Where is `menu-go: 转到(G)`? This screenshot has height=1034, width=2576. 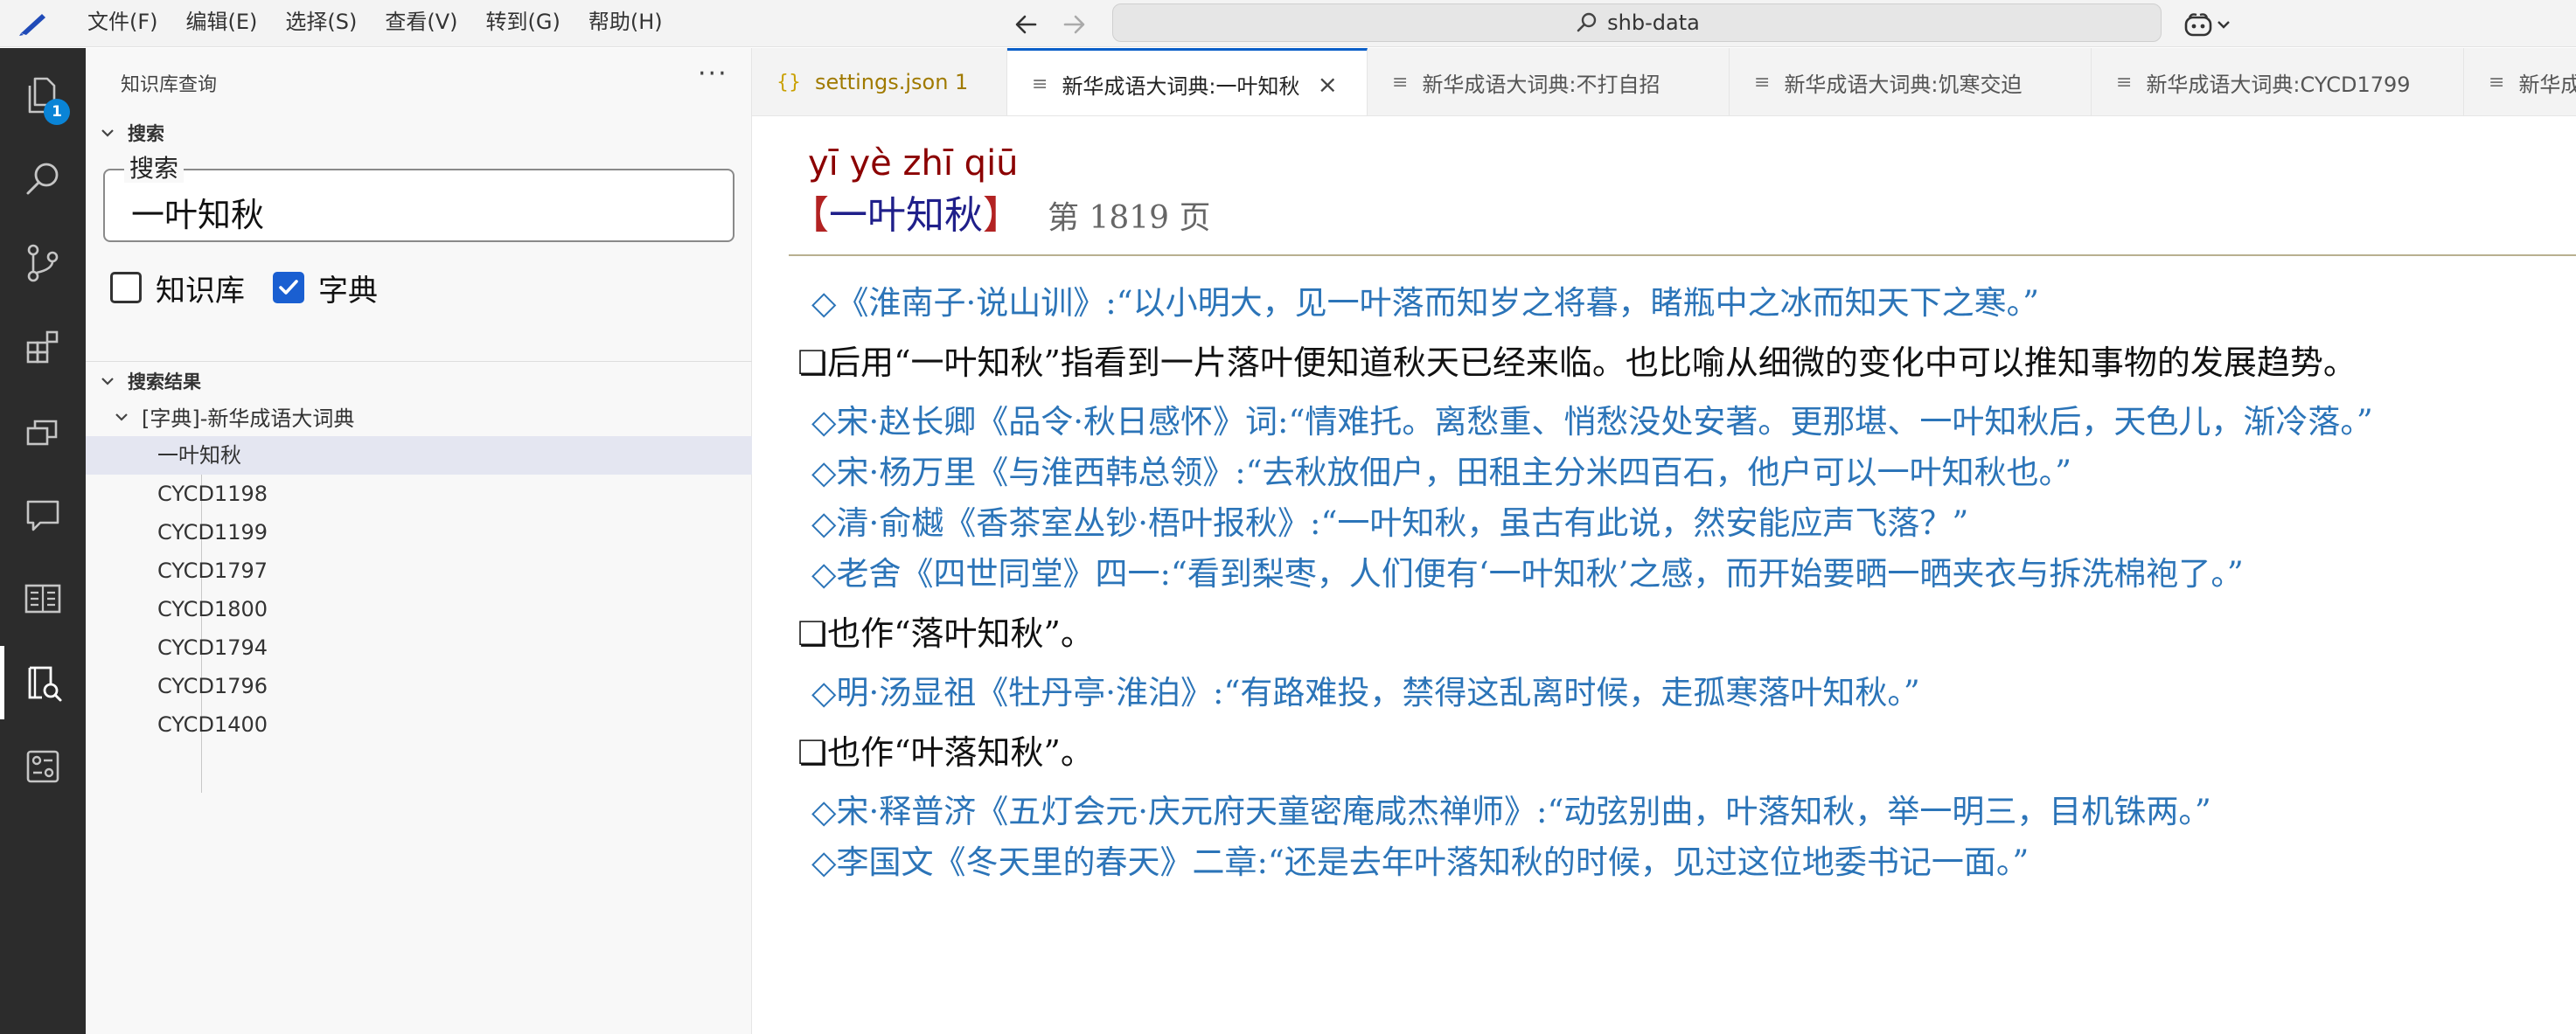 menu-go: 转到(G) is located at coordinates (523, 23).